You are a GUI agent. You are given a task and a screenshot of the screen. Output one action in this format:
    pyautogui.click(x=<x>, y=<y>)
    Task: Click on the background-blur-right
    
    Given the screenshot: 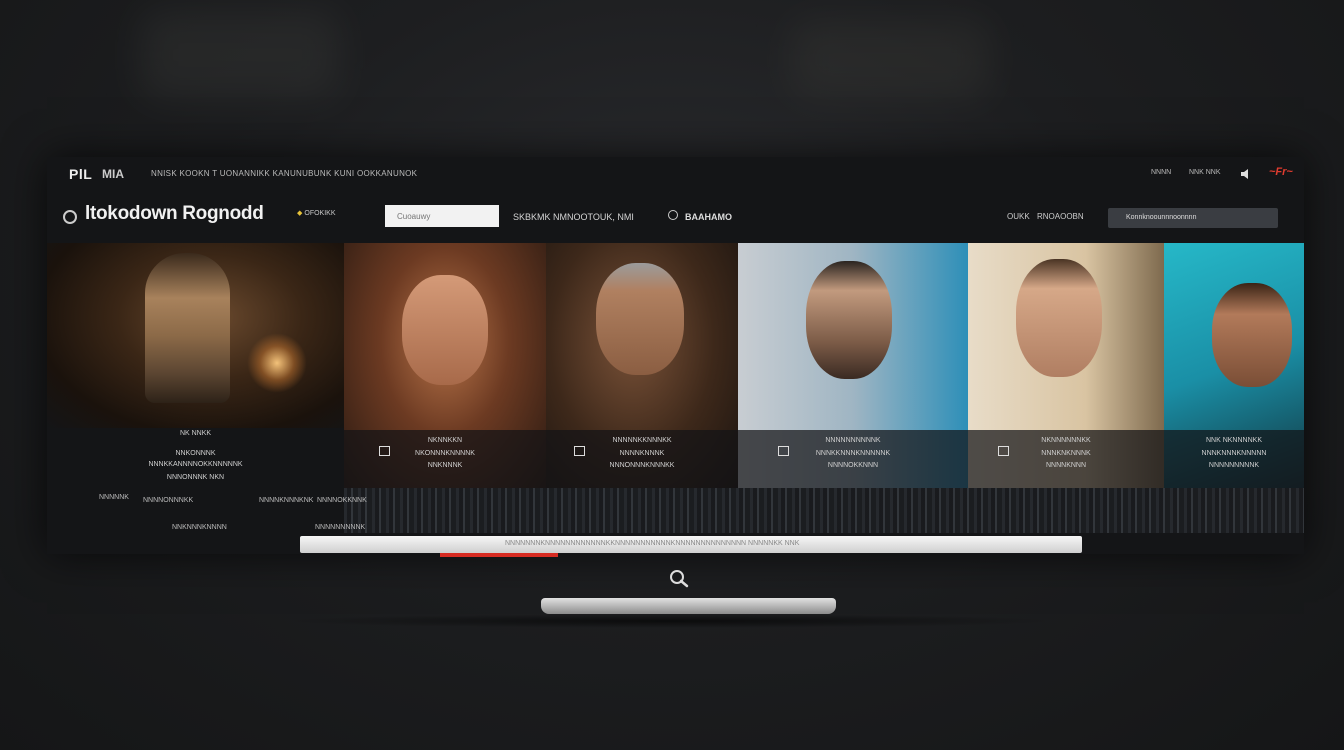 What is the action you would take?
    pyautogui.click(x=890, y=60)
    